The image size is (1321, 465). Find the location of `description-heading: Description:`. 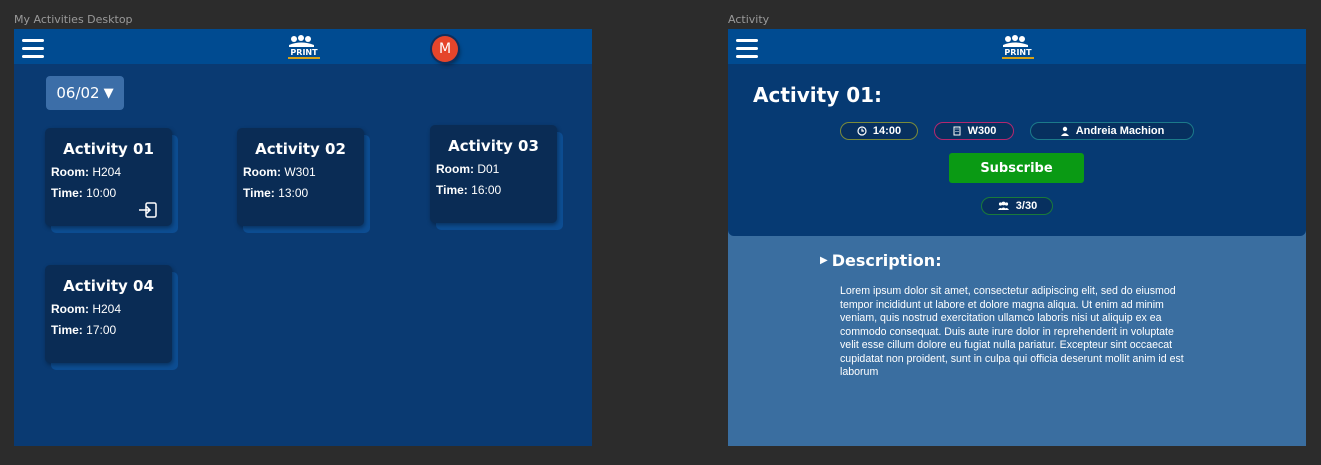

description-heading: Description: is located at coordinates (886, 260).